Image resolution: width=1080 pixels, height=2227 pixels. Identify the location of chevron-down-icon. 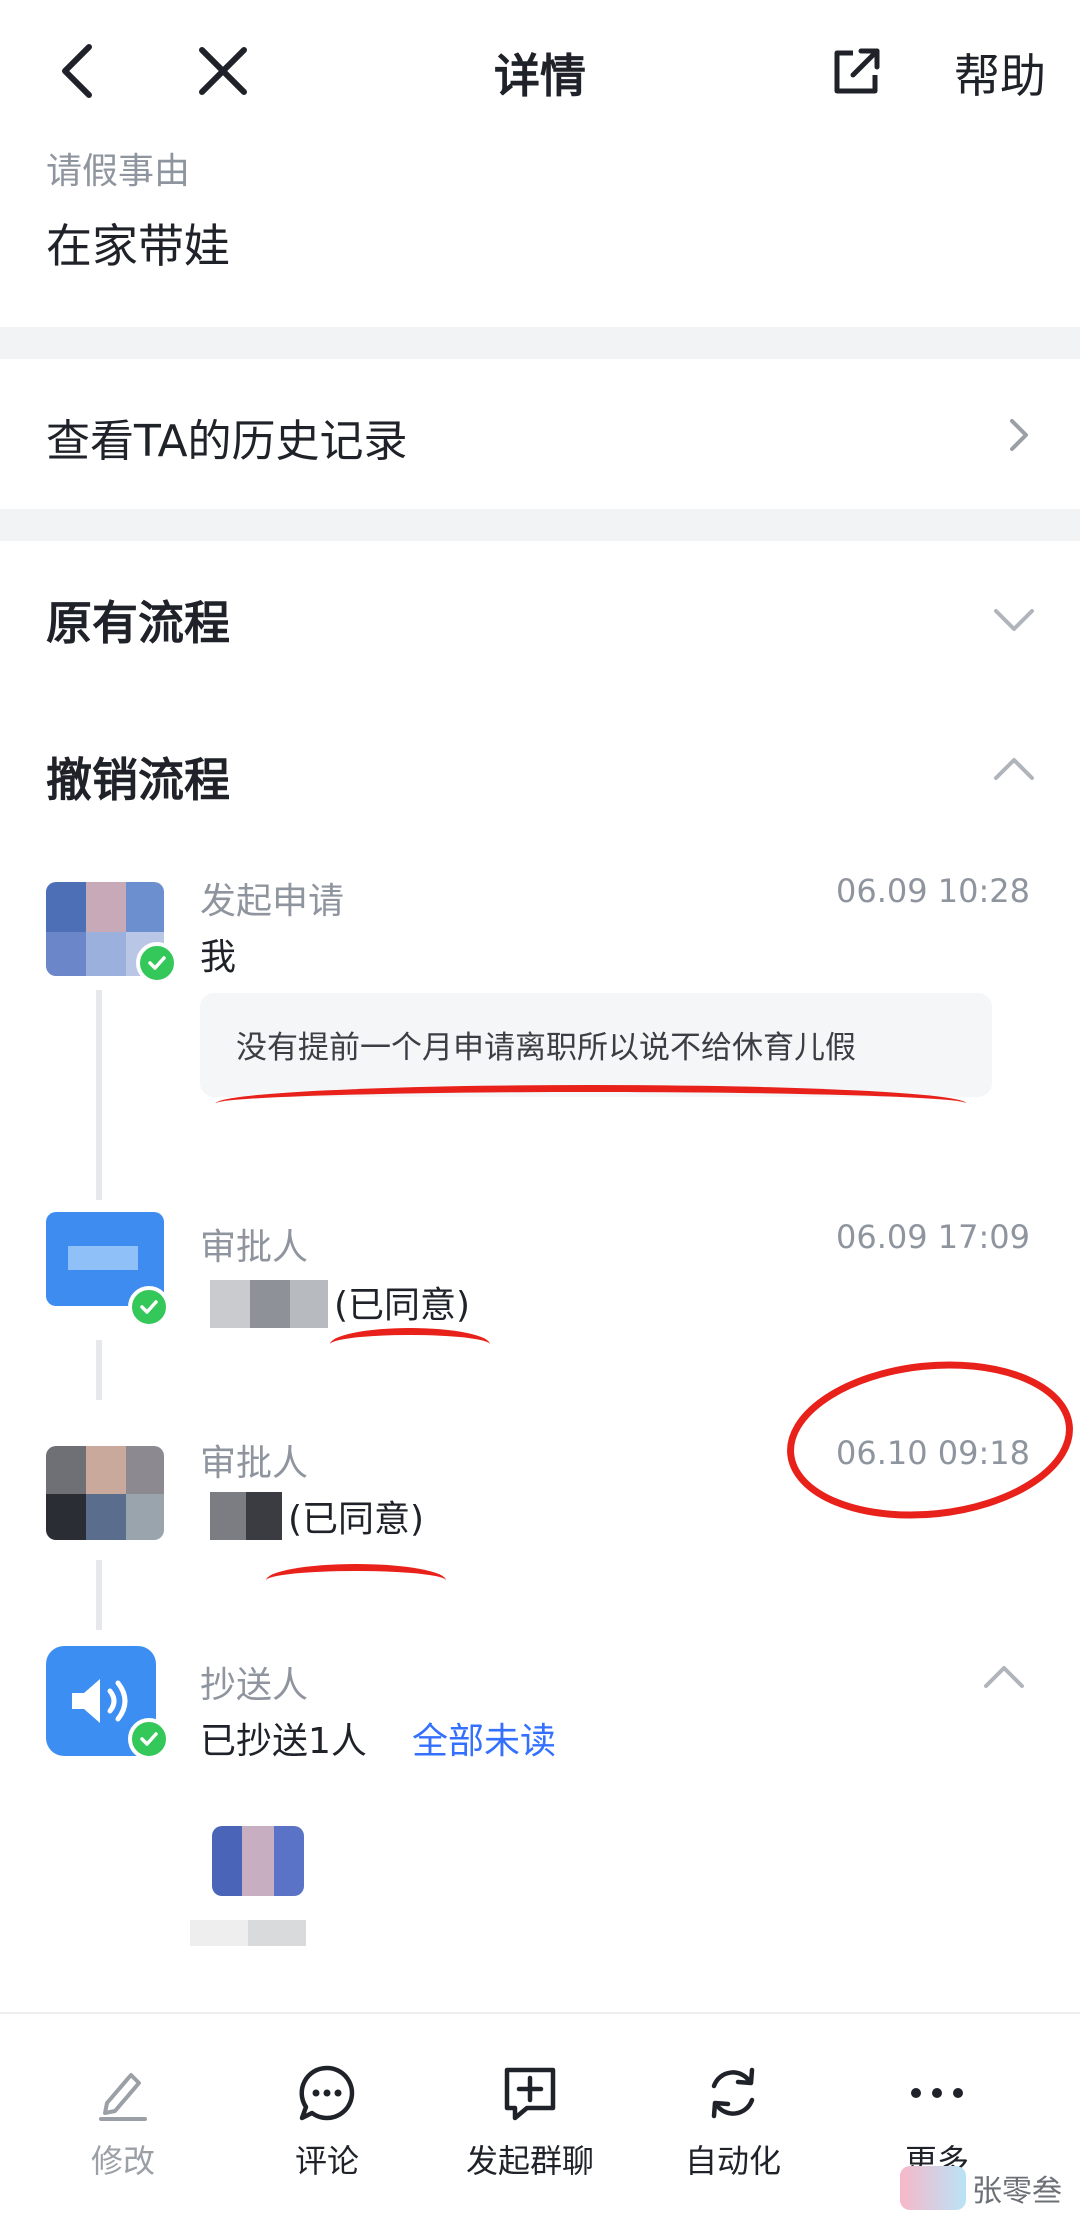
(1014, 620).